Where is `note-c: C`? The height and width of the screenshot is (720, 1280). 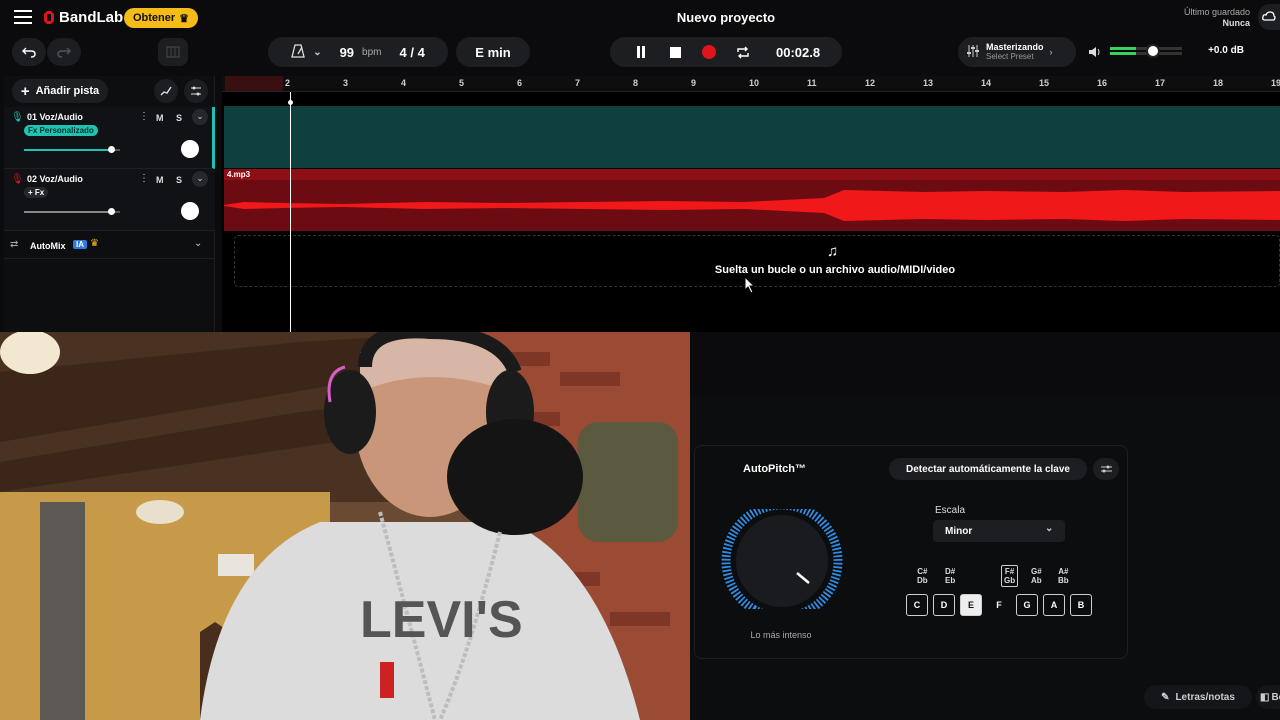 note-c: C is located at coordinates (917, 605).